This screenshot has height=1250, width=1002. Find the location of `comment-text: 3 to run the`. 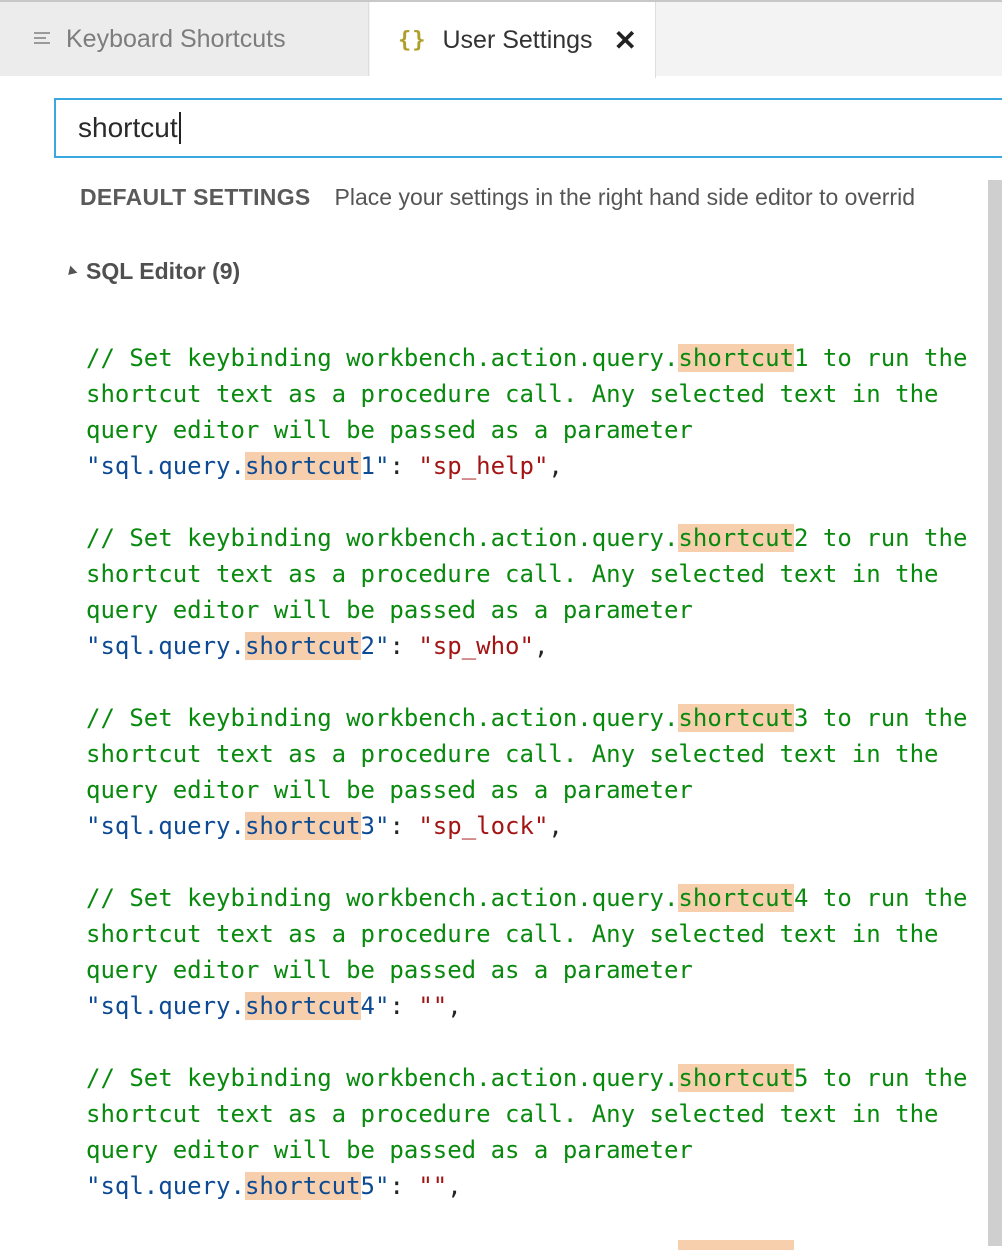

comment-text: 3 to run the is located at coordinates (881, 718).